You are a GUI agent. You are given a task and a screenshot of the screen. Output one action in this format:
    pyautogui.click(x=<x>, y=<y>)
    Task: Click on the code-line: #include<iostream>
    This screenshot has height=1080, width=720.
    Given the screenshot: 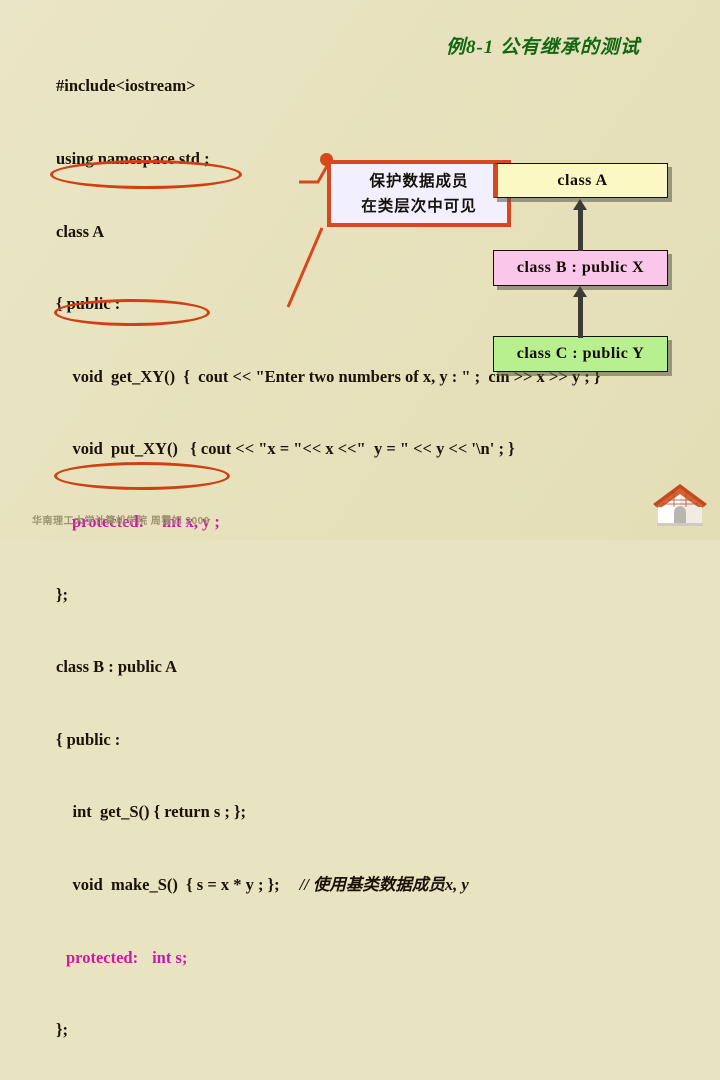 What is the action you would take?
    pyautogui.click(x=126, y=86)
    